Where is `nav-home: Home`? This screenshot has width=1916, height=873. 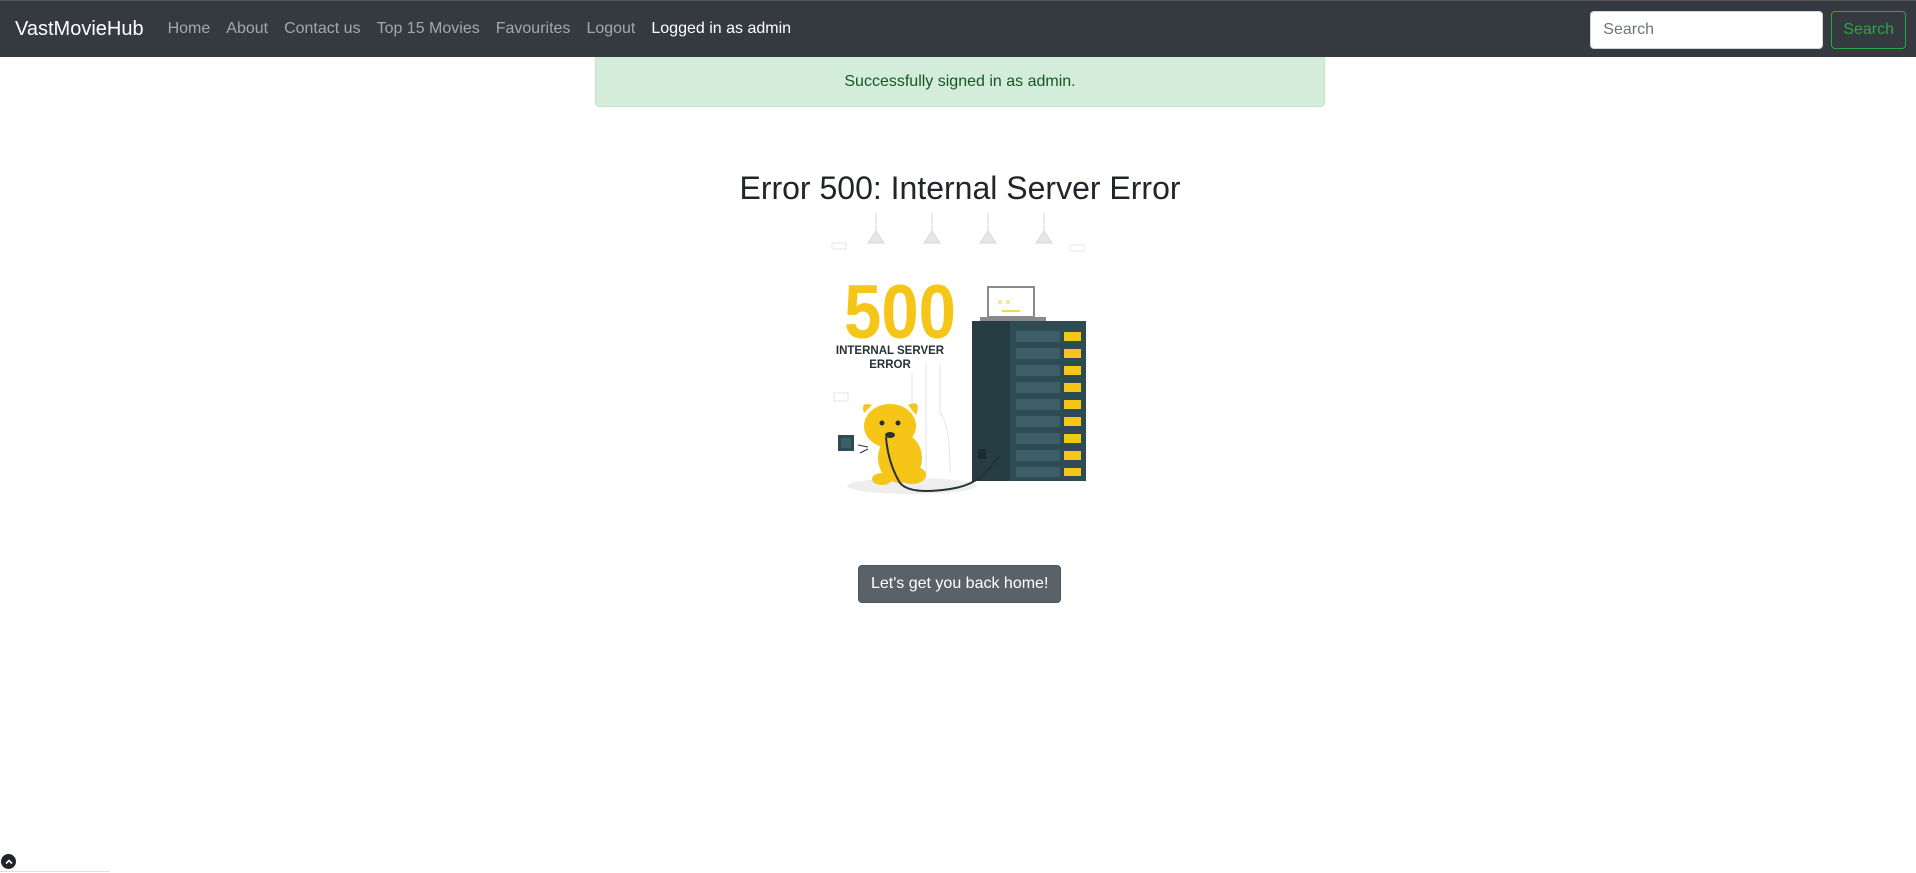
nav-home: Home is located at coordinates (189, 29).